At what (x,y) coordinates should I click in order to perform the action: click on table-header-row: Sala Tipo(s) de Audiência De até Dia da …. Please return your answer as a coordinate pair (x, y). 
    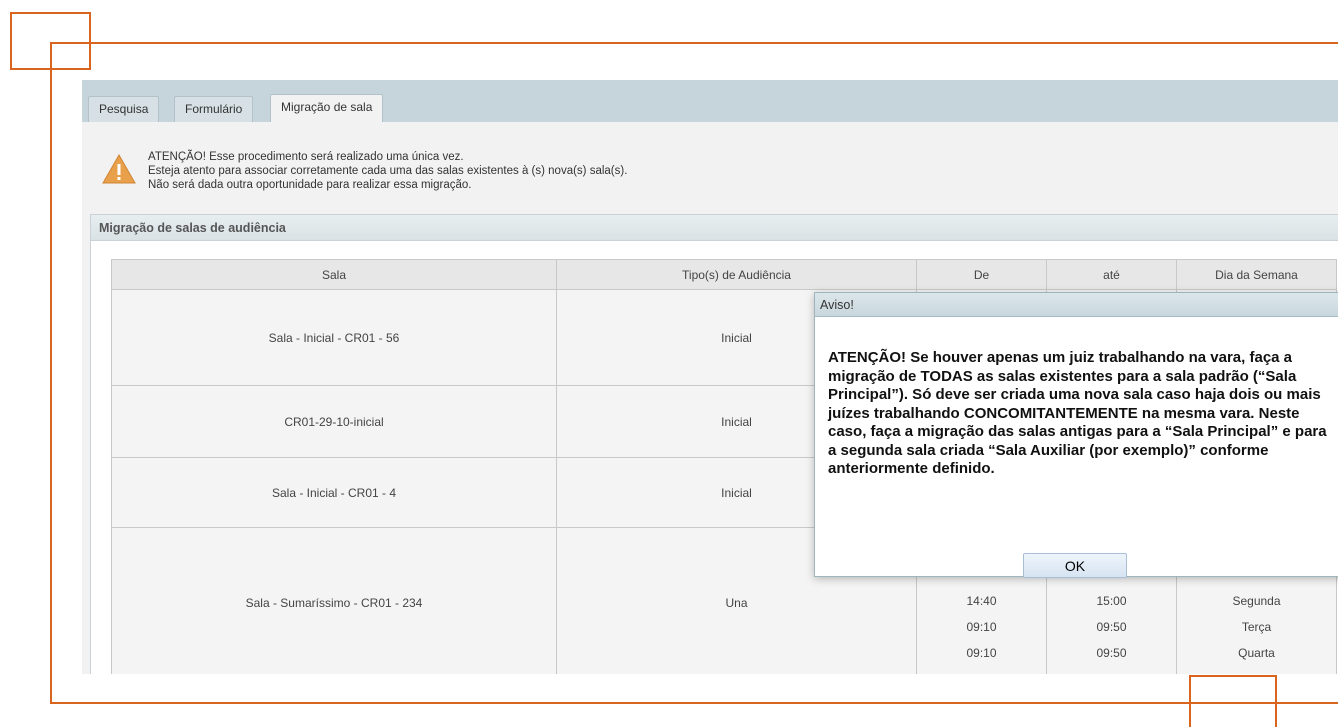
    Looking at the image, I should click on (724, 274).